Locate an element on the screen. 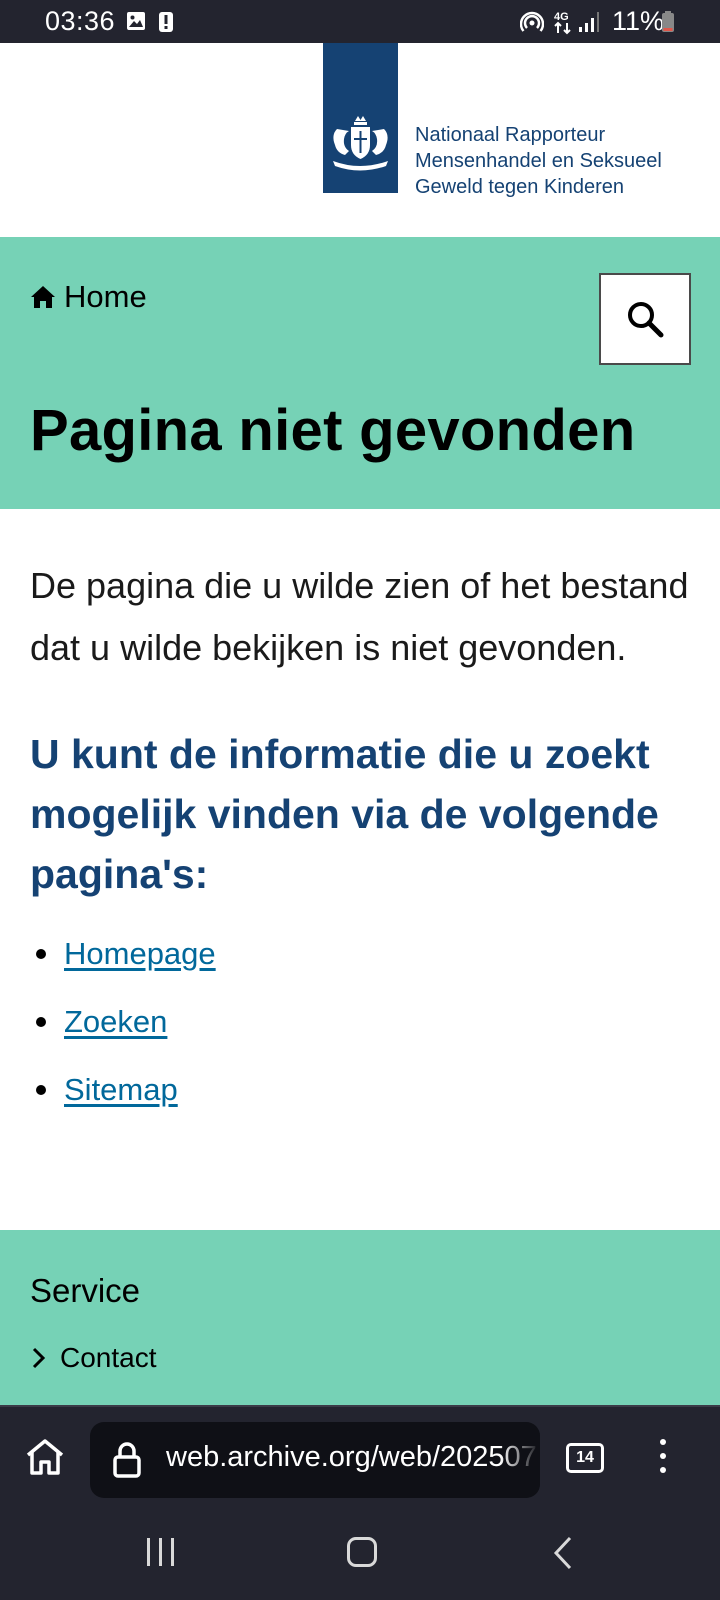 This screenshot has width=720, height=1600. homepage-link: Homepage is located at coordinates (140, 954).